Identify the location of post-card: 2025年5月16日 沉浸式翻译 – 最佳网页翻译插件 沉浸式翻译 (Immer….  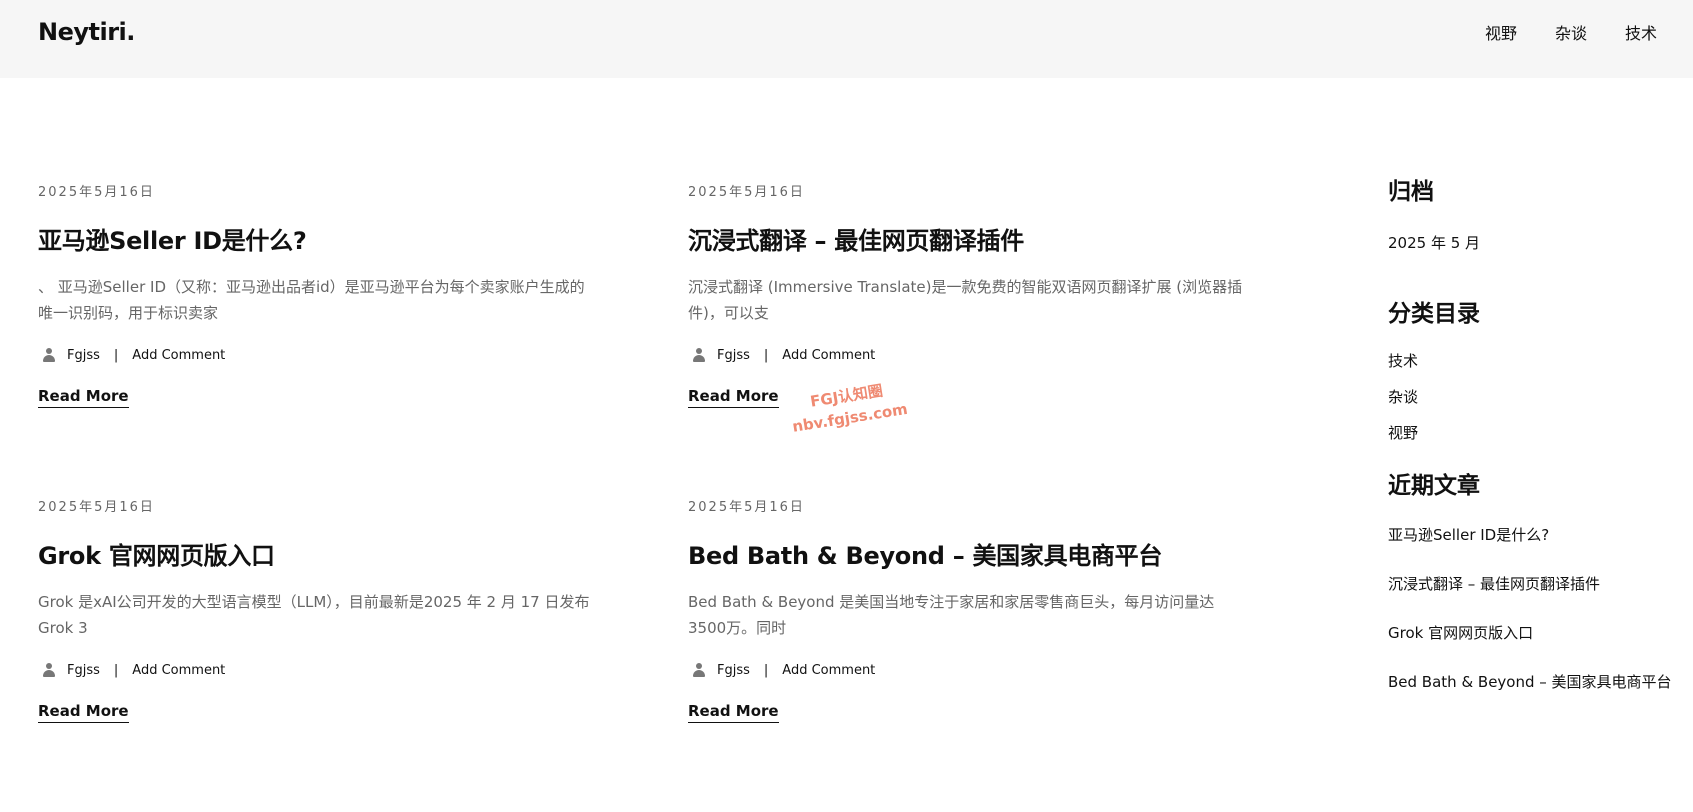
(968, 296).